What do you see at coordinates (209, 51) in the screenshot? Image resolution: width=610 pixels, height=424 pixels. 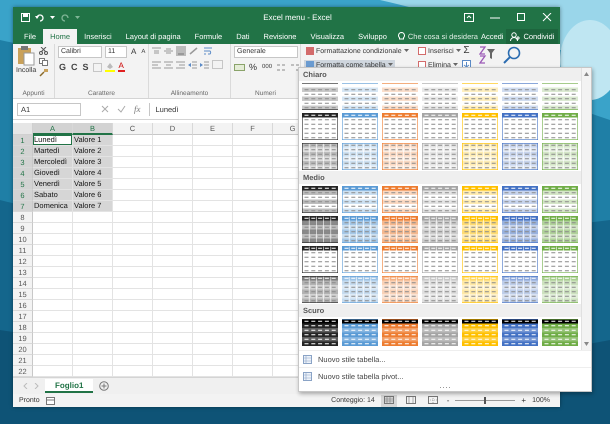 I see `wrap-text-icon` at bounding box center [209, 51].